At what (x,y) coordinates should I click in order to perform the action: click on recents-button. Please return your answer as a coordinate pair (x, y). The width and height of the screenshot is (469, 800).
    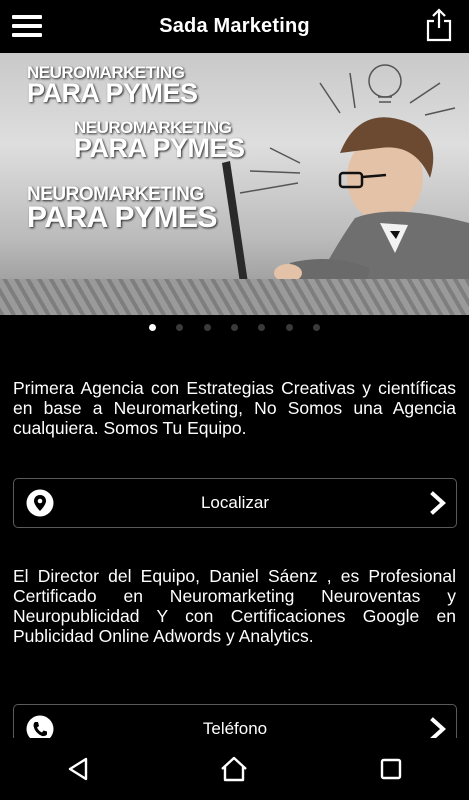
    Looking at the image, I should click on (391, 769).